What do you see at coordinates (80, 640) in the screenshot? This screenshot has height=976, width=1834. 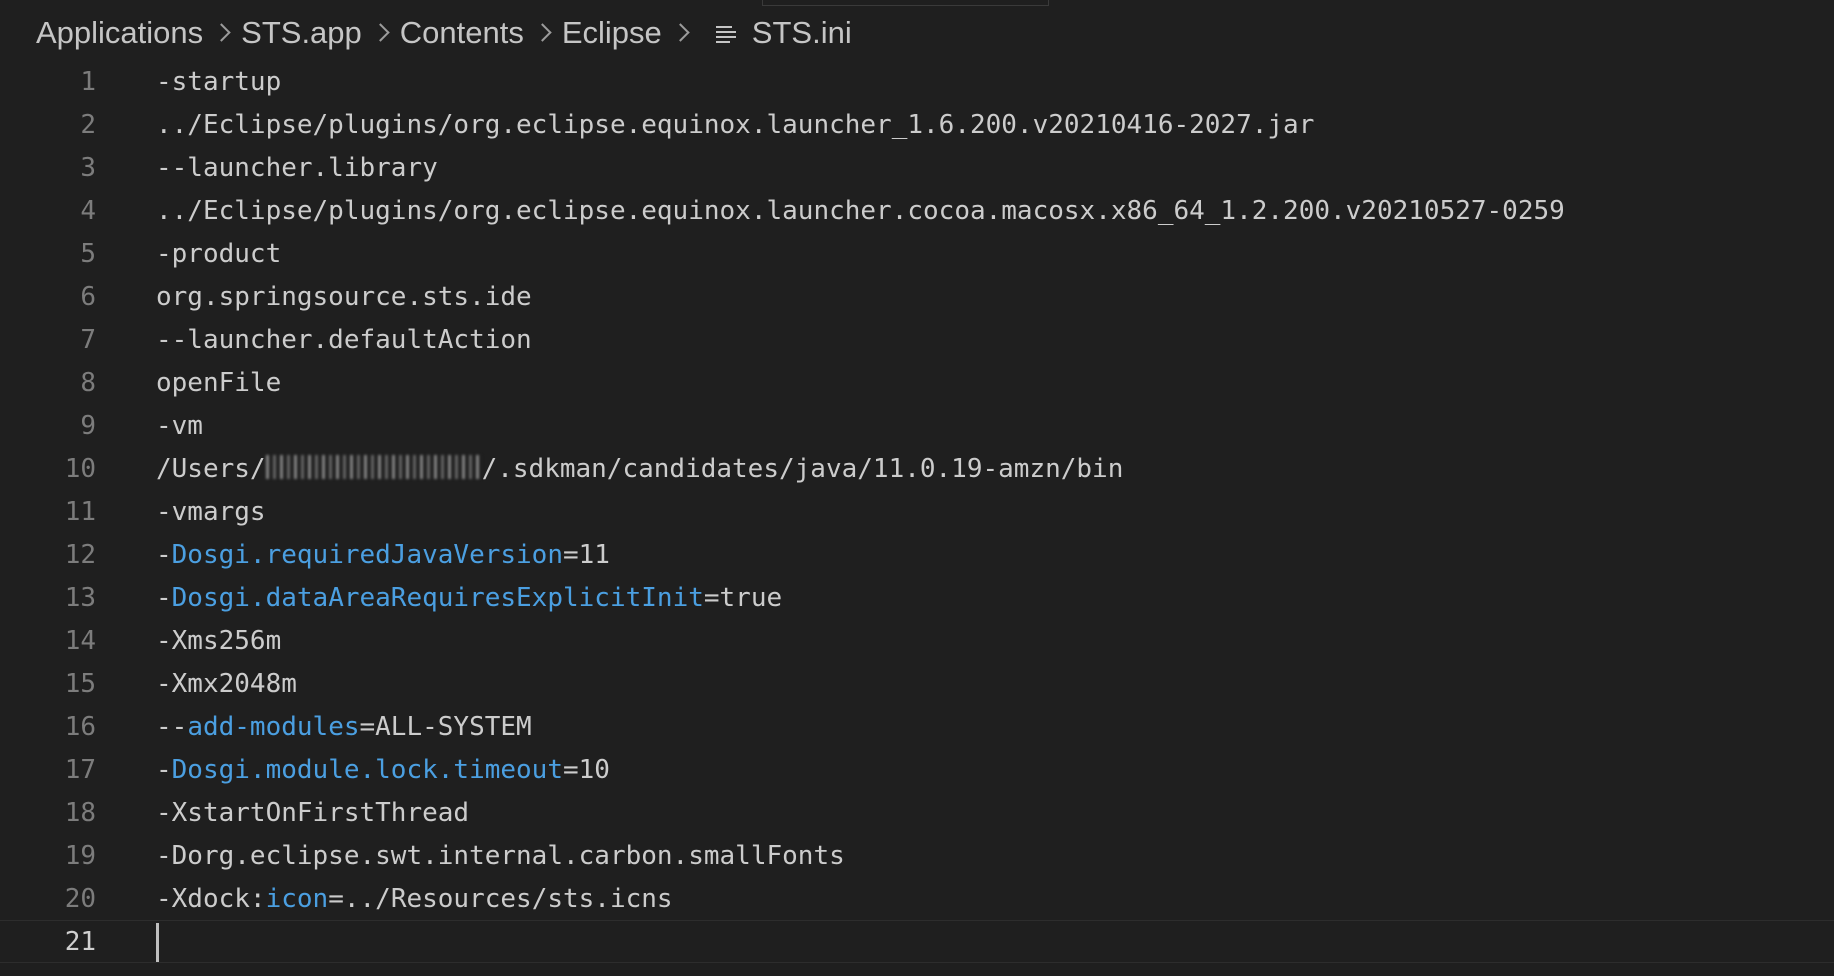 I see `line-number: 14` at bounding box center [80, 640].